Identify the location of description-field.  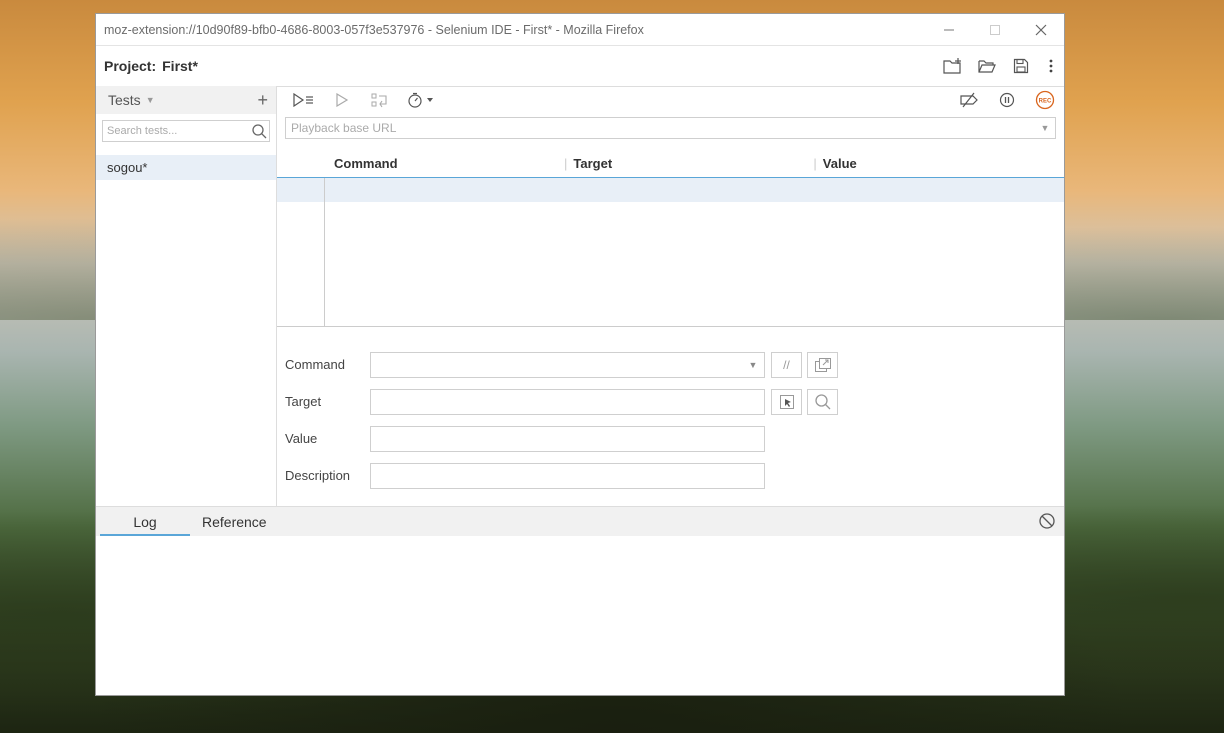
(567, 475).